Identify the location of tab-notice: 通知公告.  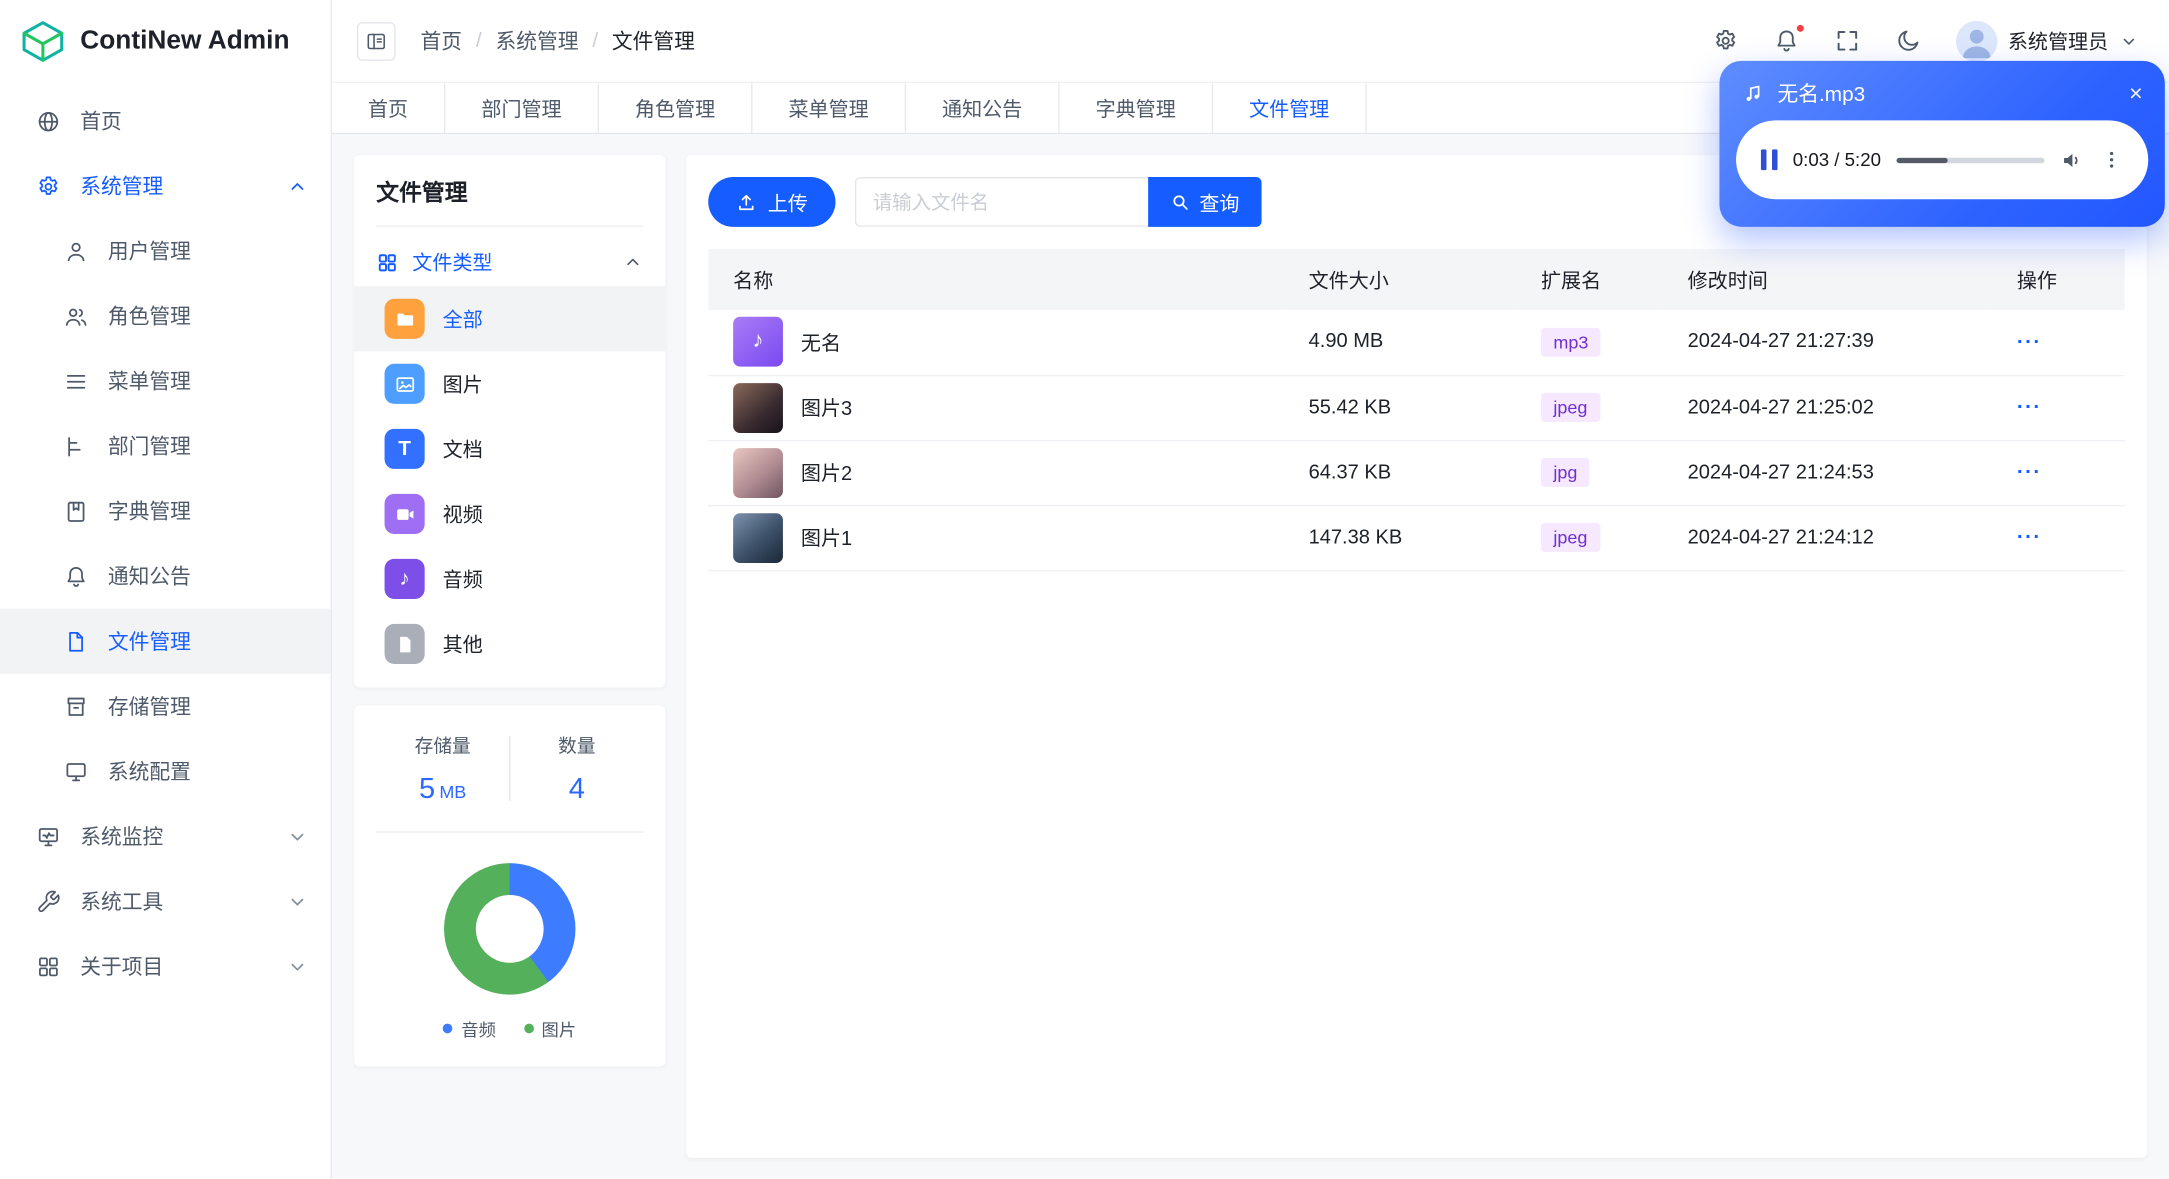
(983, 107).